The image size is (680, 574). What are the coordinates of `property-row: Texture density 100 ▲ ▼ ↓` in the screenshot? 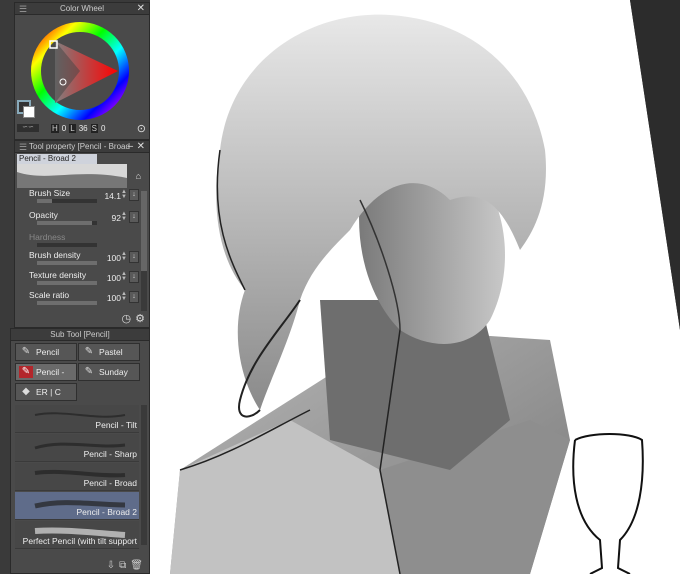 It's located at (84, 279).